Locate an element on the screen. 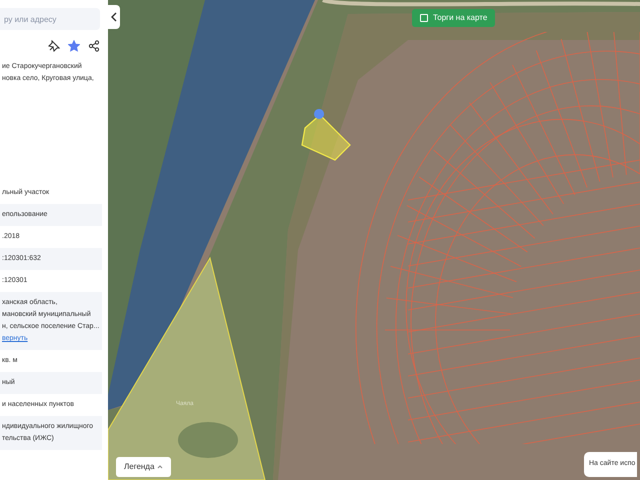 The width and height of the screenshot is (640, 480). map-pin-icon is located at coordinates (319, 114).